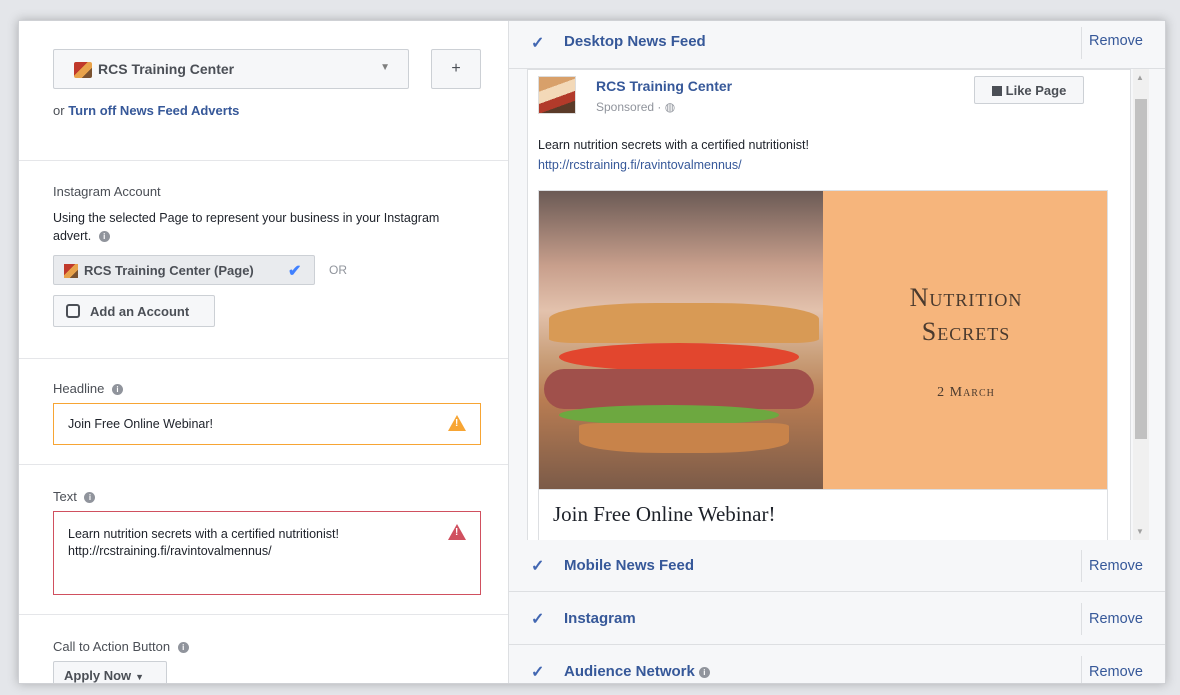 The width and height of the screenshot is (1180, 695). Describe the element at coordinates (837, 566) in the screenshot. I see `placement-mobile-news-feed: ✓ Mobile News Feed Remove` at that location.